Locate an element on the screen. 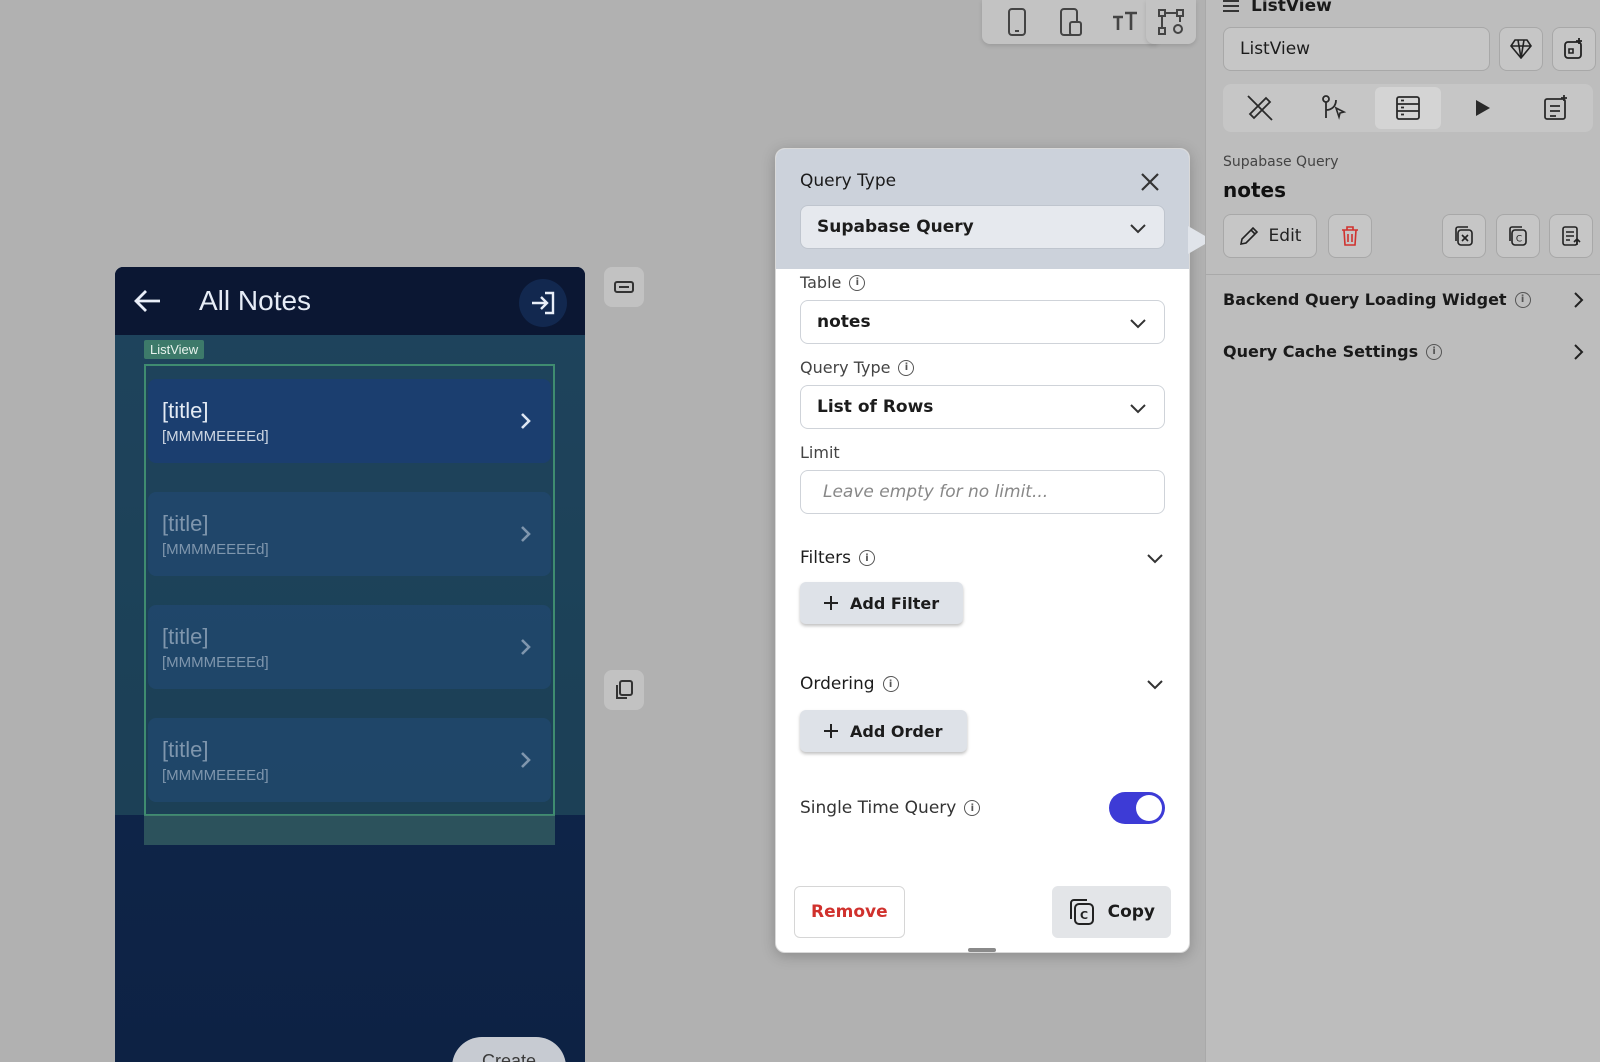  listview-padding is located at coordinates (349, 830).